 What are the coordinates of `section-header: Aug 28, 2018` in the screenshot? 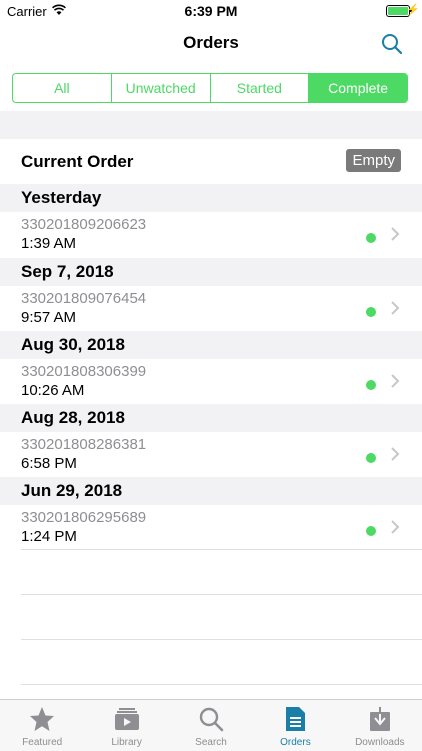 It's located at (211, 418).